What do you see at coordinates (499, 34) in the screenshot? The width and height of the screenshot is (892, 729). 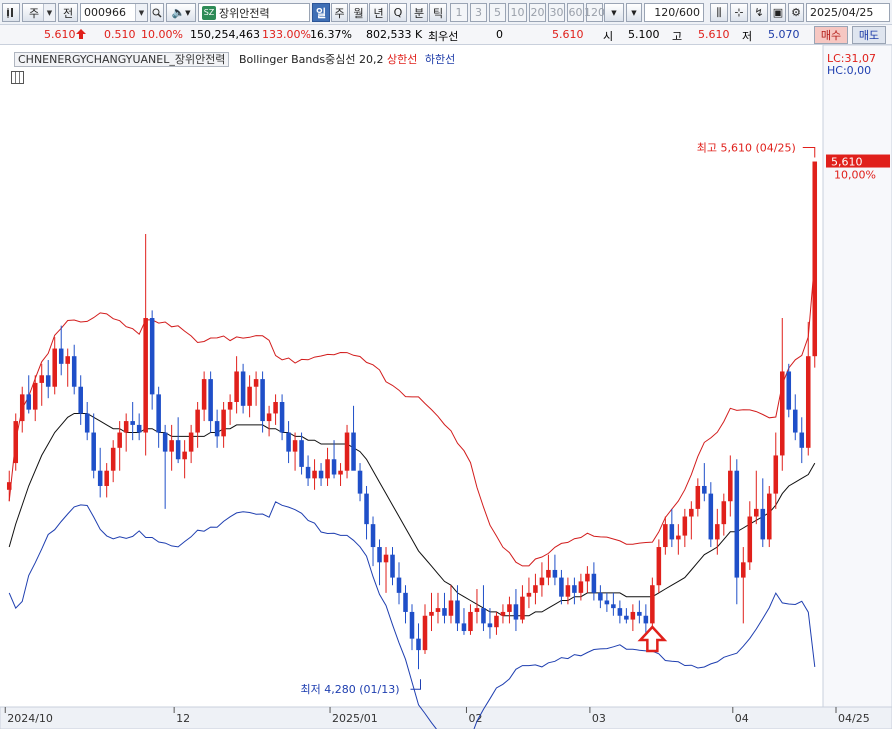 I see `best-bid-value: 0` at bounding box center [499, 34].